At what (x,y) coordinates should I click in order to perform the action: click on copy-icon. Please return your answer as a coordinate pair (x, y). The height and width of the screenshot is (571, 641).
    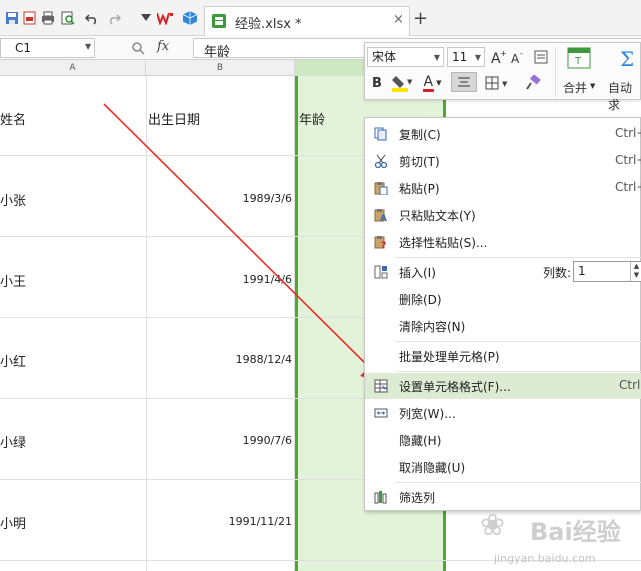
    Looking at the image, I should click on (381, 134).